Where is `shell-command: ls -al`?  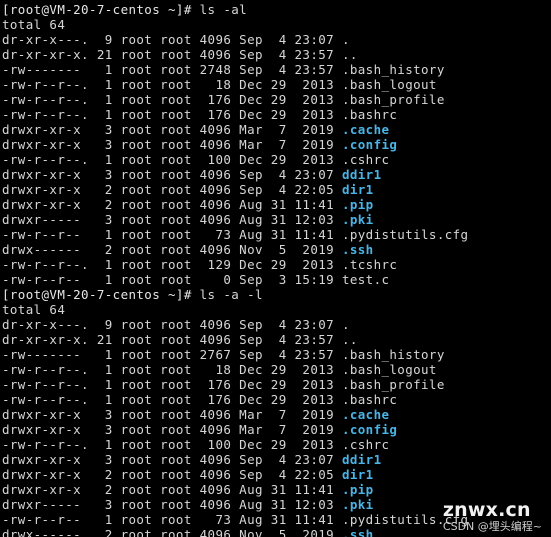 shell-command: ls -al is located at coordinates (223, 9).